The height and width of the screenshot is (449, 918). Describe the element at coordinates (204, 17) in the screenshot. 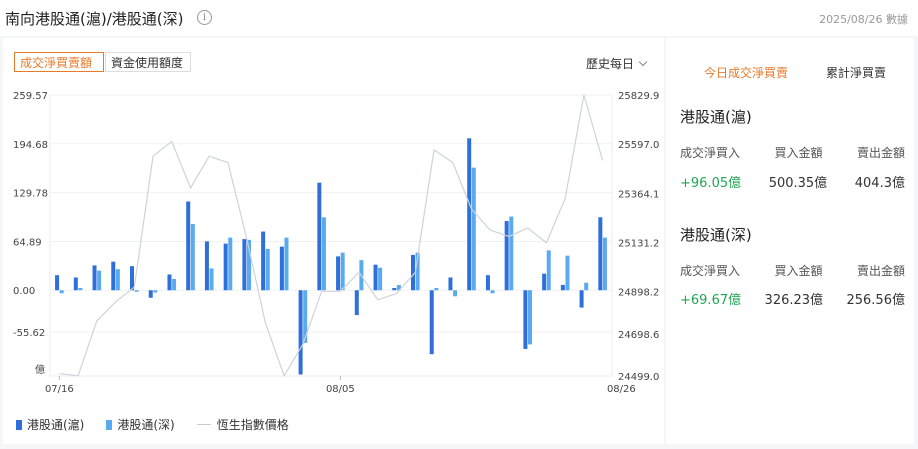

I see `info-icon: i` at that location.